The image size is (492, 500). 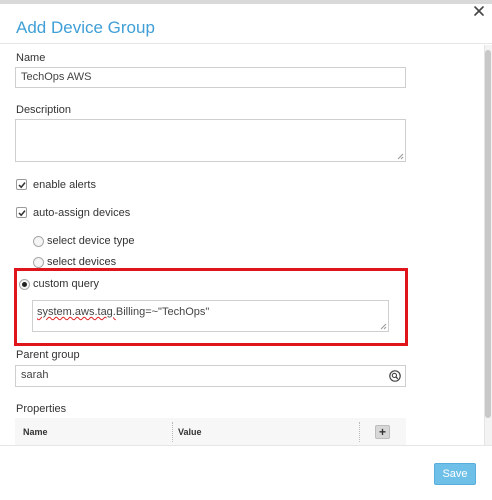 I want to click on enable-alerts-label: enable alerts, so click(x=64, y=185).